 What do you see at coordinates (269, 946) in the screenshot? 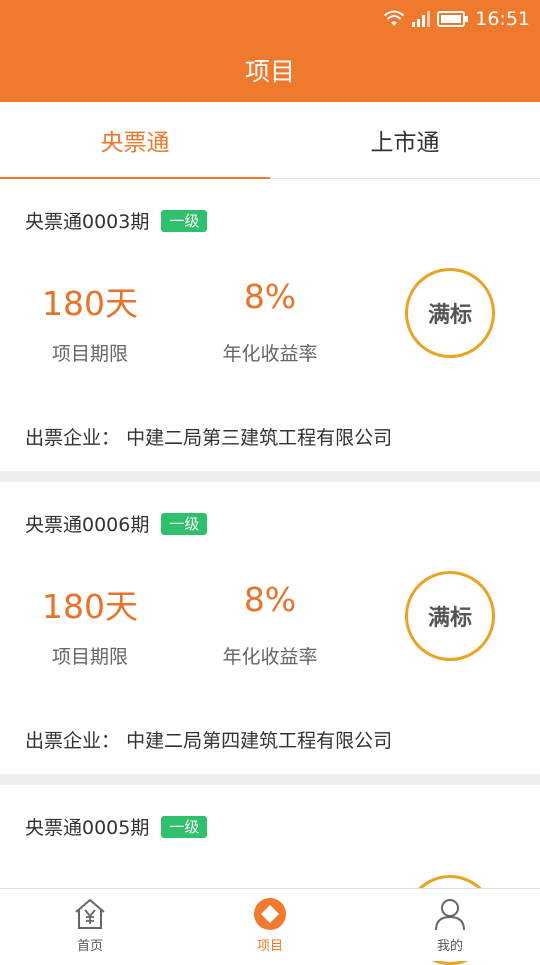
I see `nav-label: 项目` at bounding box center [269, 946].